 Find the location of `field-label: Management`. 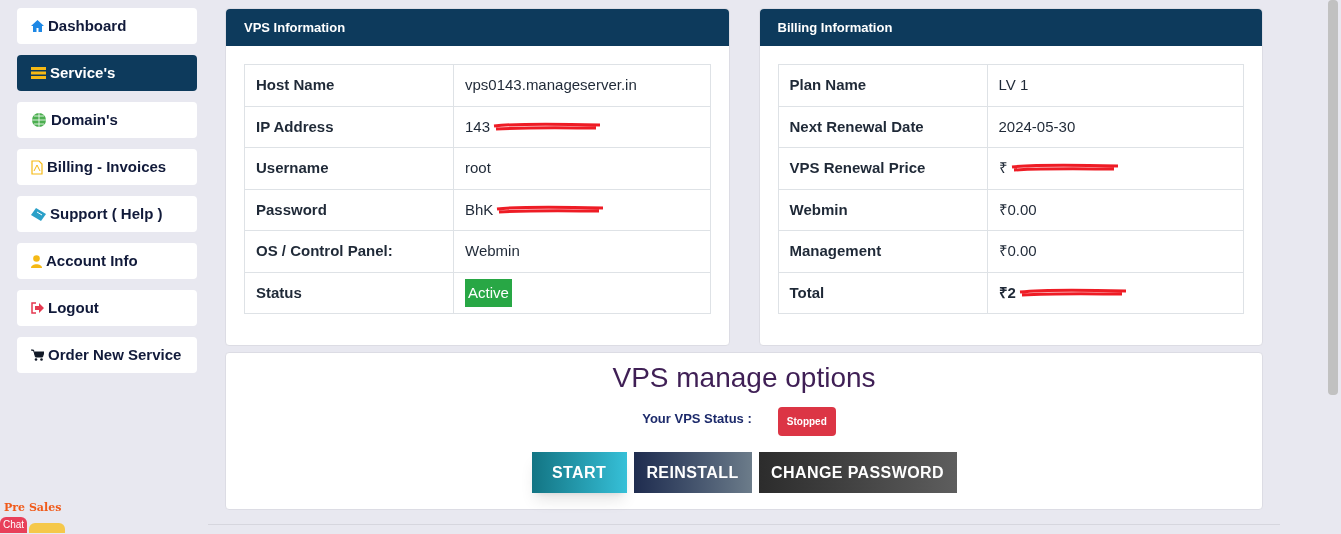

field-label: Management is located at coordinates (882, 251).